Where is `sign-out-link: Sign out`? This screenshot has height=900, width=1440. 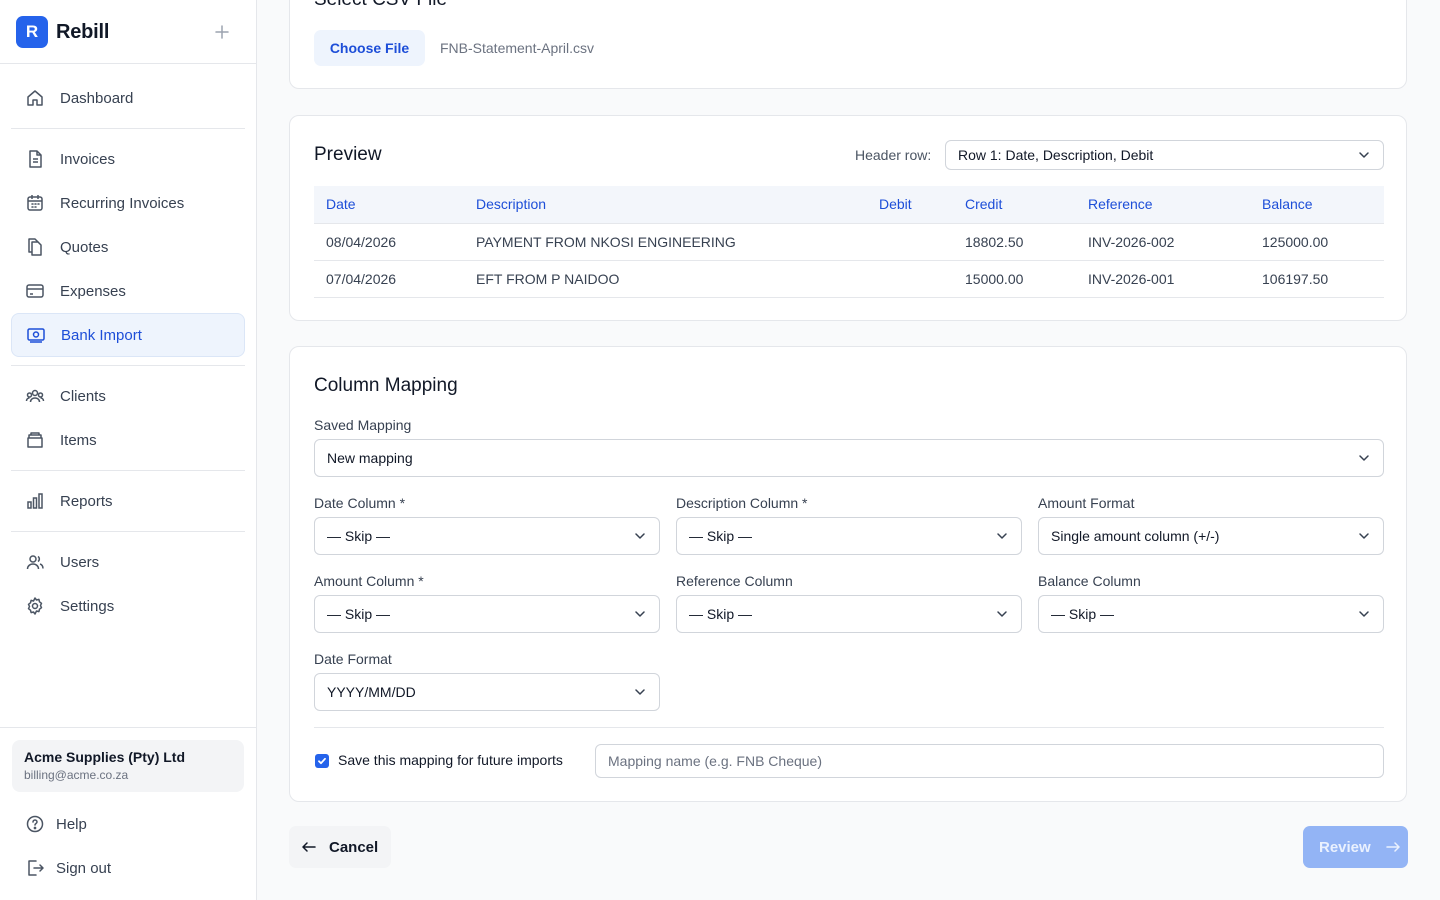
sign-out-link: Sign out is located at coordinates (67, 868).